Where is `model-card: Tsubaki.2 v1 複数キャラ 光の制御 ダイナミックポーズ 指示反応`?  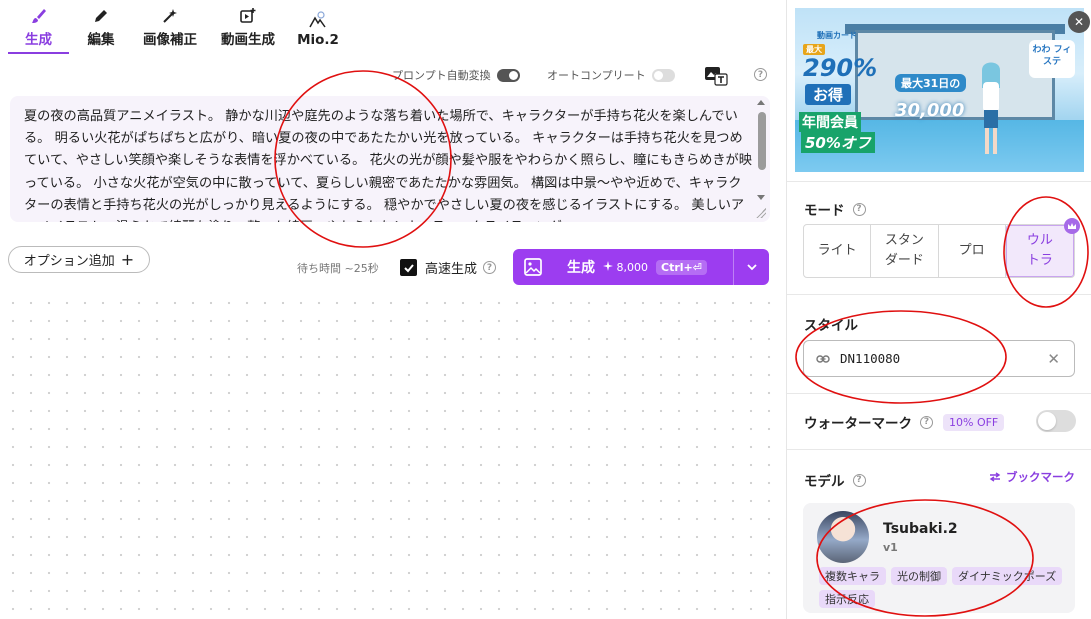 model-card: Tsubaki.2 v1 複数キャラ 光の制御 ダイナミックポーズ 指示反応 is located at coordinates (939, 558).